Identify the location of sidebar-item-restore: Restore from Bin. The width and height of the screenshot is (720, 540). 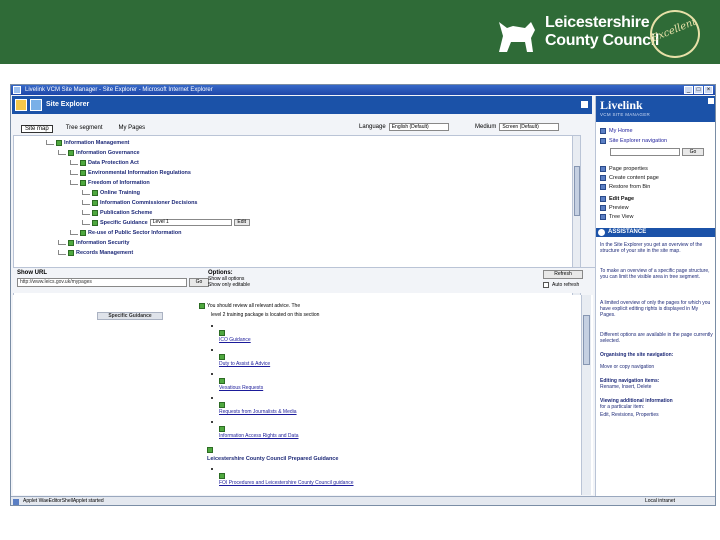
(625, 187).